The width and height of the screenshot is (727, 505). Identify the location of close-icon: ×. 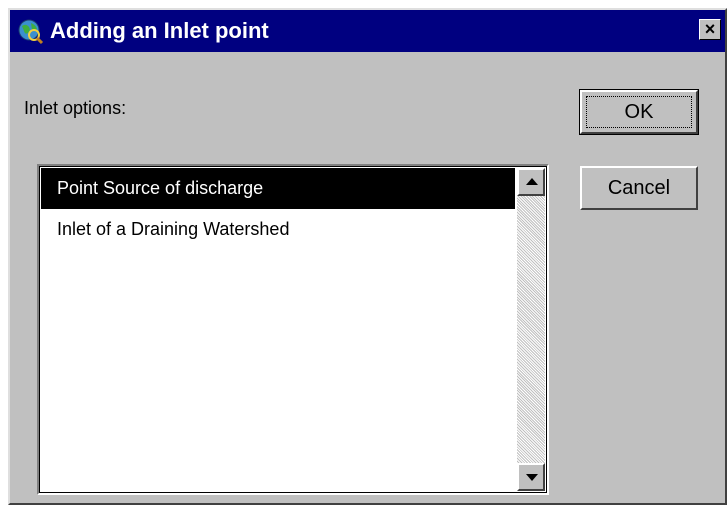
(710, 29).